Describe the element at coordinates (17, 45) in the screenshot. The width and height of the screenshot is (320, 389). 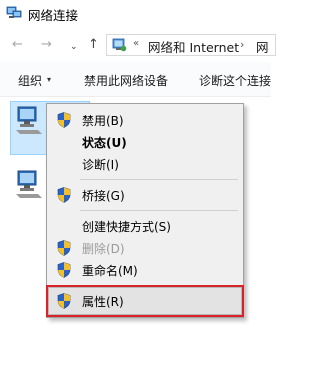
I see `back-button: ←` at that location.